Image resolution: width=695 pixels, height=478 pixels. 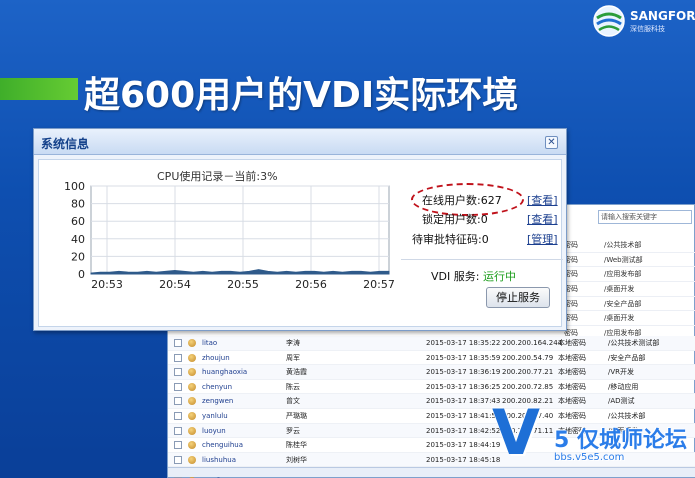 I want to click on group-cell: /VR开发, so click(x=621, y=372).